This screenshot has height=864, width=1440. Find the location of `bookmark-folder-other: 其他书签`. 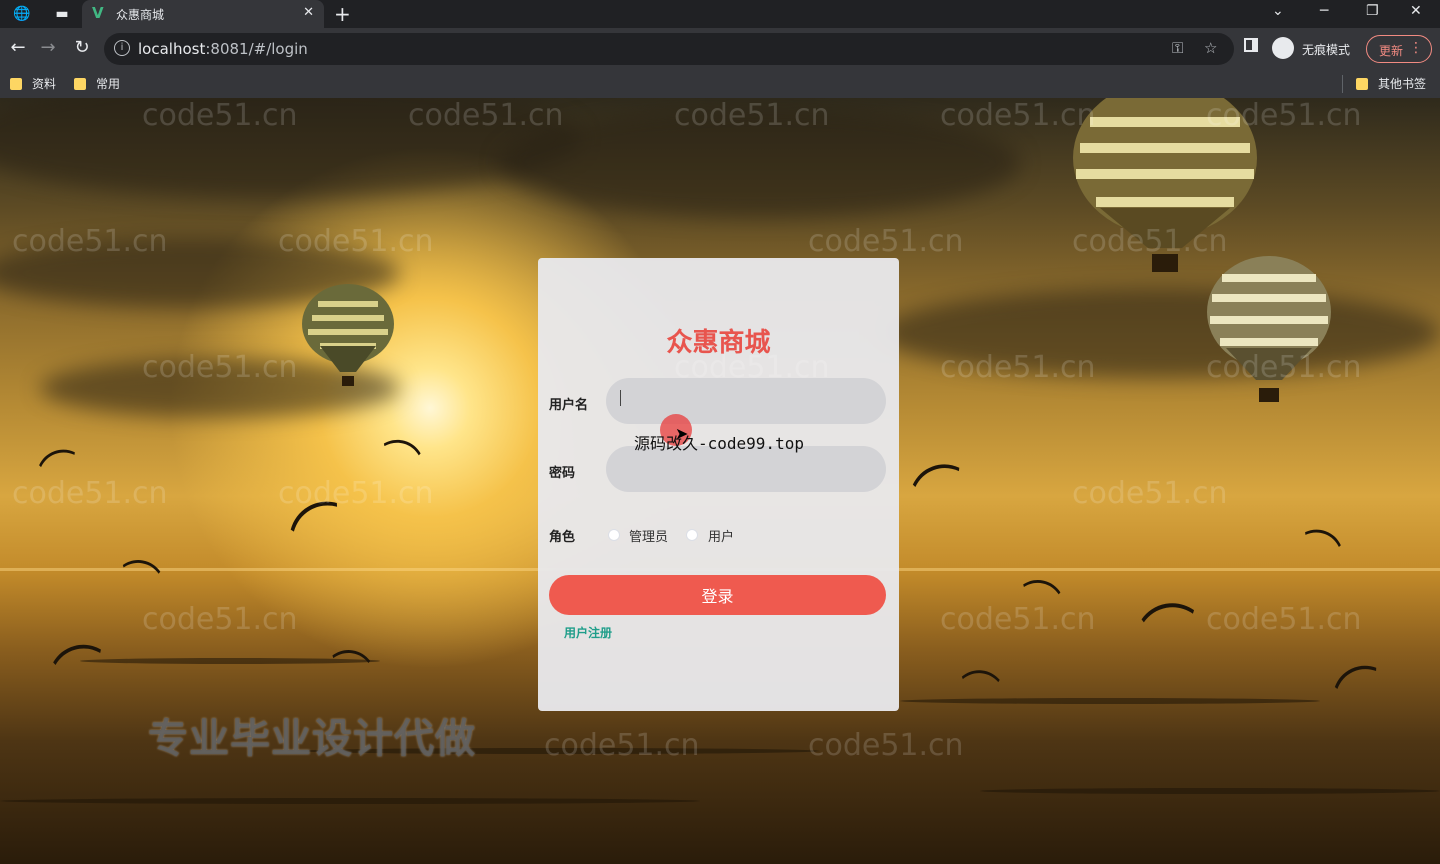

bookmark-folder-other: 其他书签 is located at coordinates (1391, 83).